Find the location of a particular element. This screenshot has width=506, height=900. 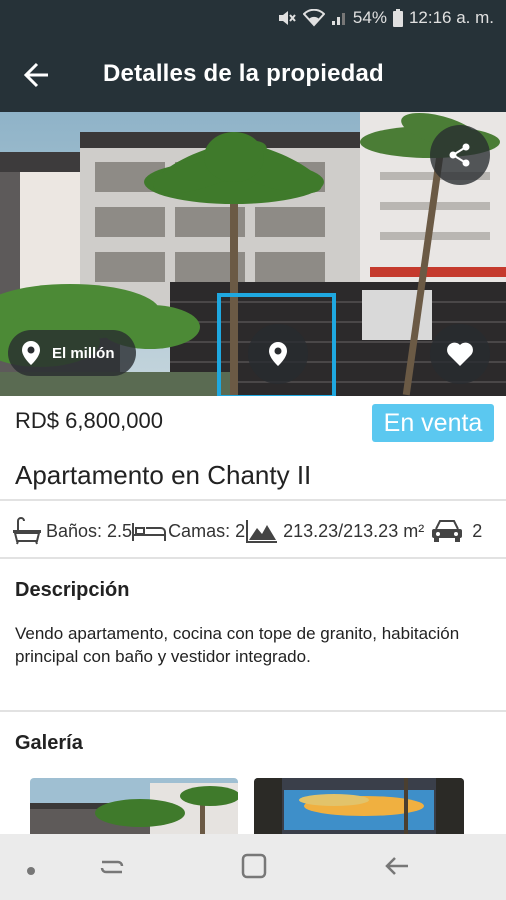

location-label: El millón is located at coordinates (83, 353).